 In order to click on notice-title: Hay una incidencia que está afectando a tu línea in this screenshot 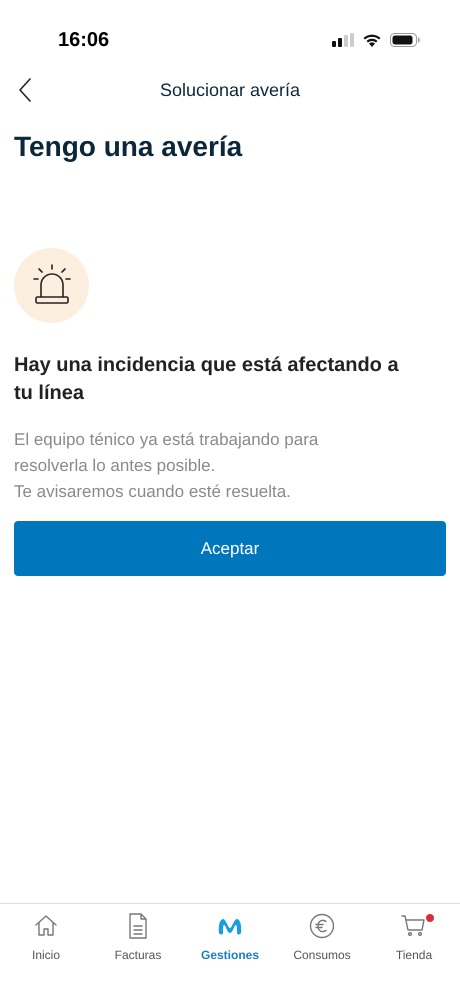, I will do `click(207, 379)`.